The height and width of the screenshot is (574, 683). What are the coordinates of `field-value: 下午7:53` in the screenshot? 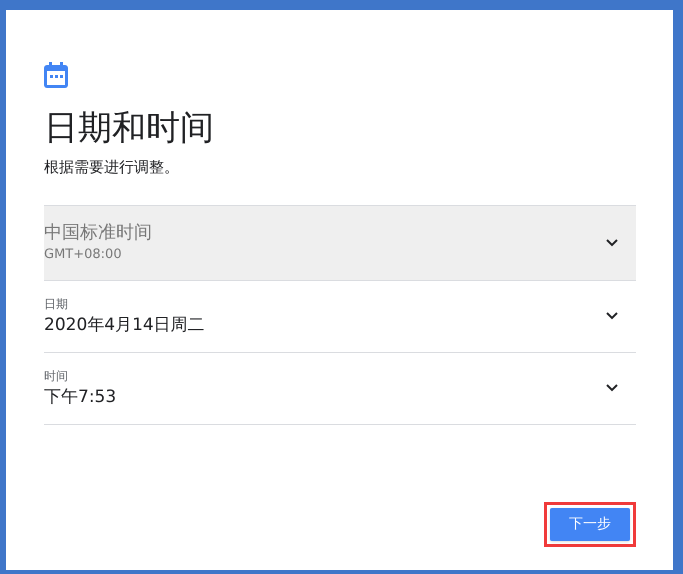 It's located at (80, 397).